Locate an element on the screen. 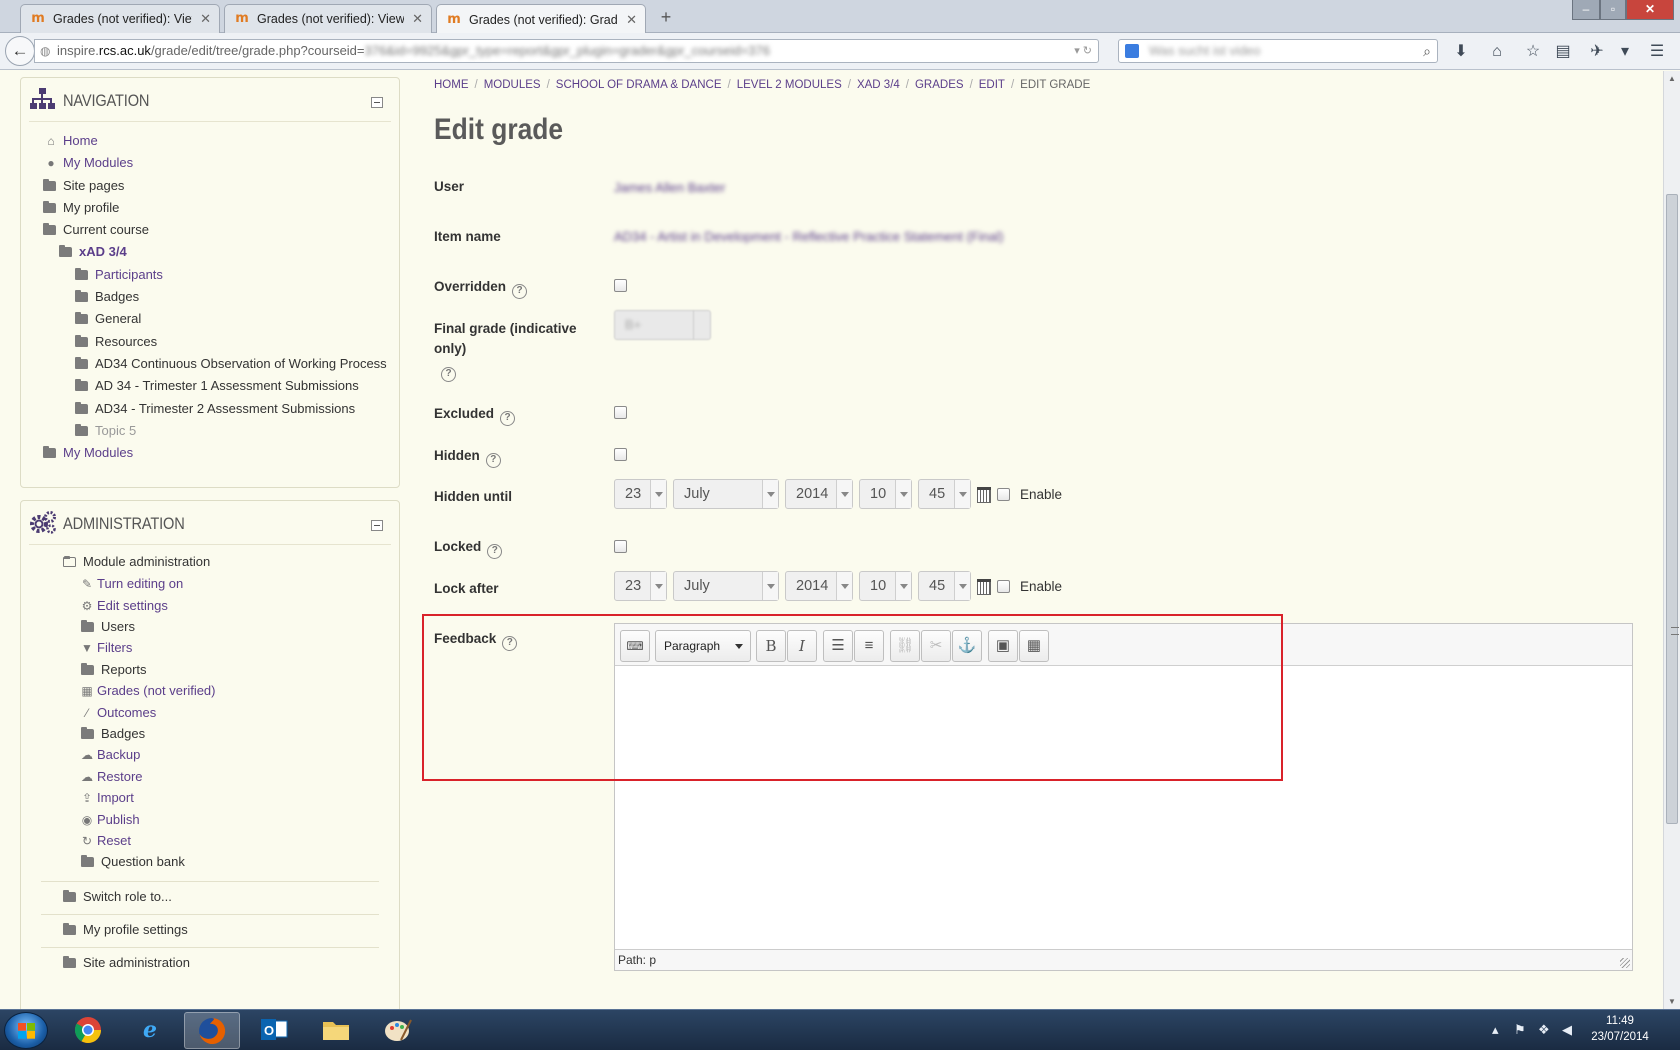 The image size is (1680, 1050). profile-settings-node: My profile settings is located at coordinates (210, 931).